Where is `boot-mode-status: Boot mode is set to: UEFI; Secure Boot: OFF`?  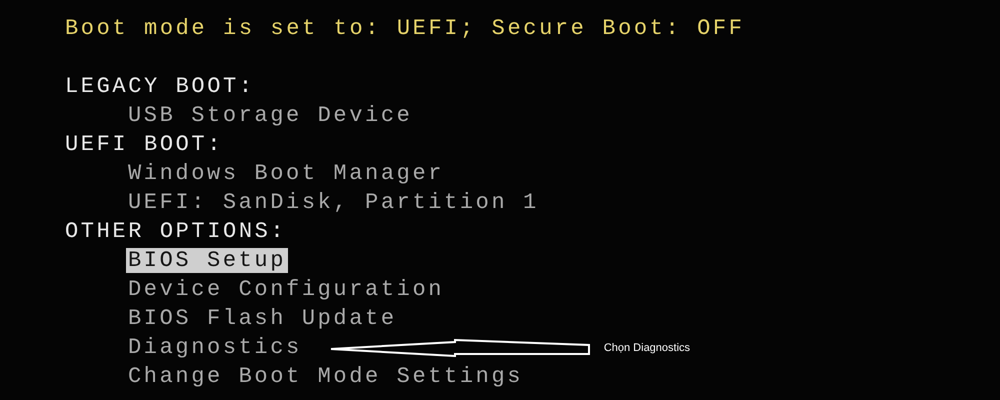
boot-mode-status: Boot mode is set to: UEFI; Secure Boot: OFF is located at coordinates (404, 29).